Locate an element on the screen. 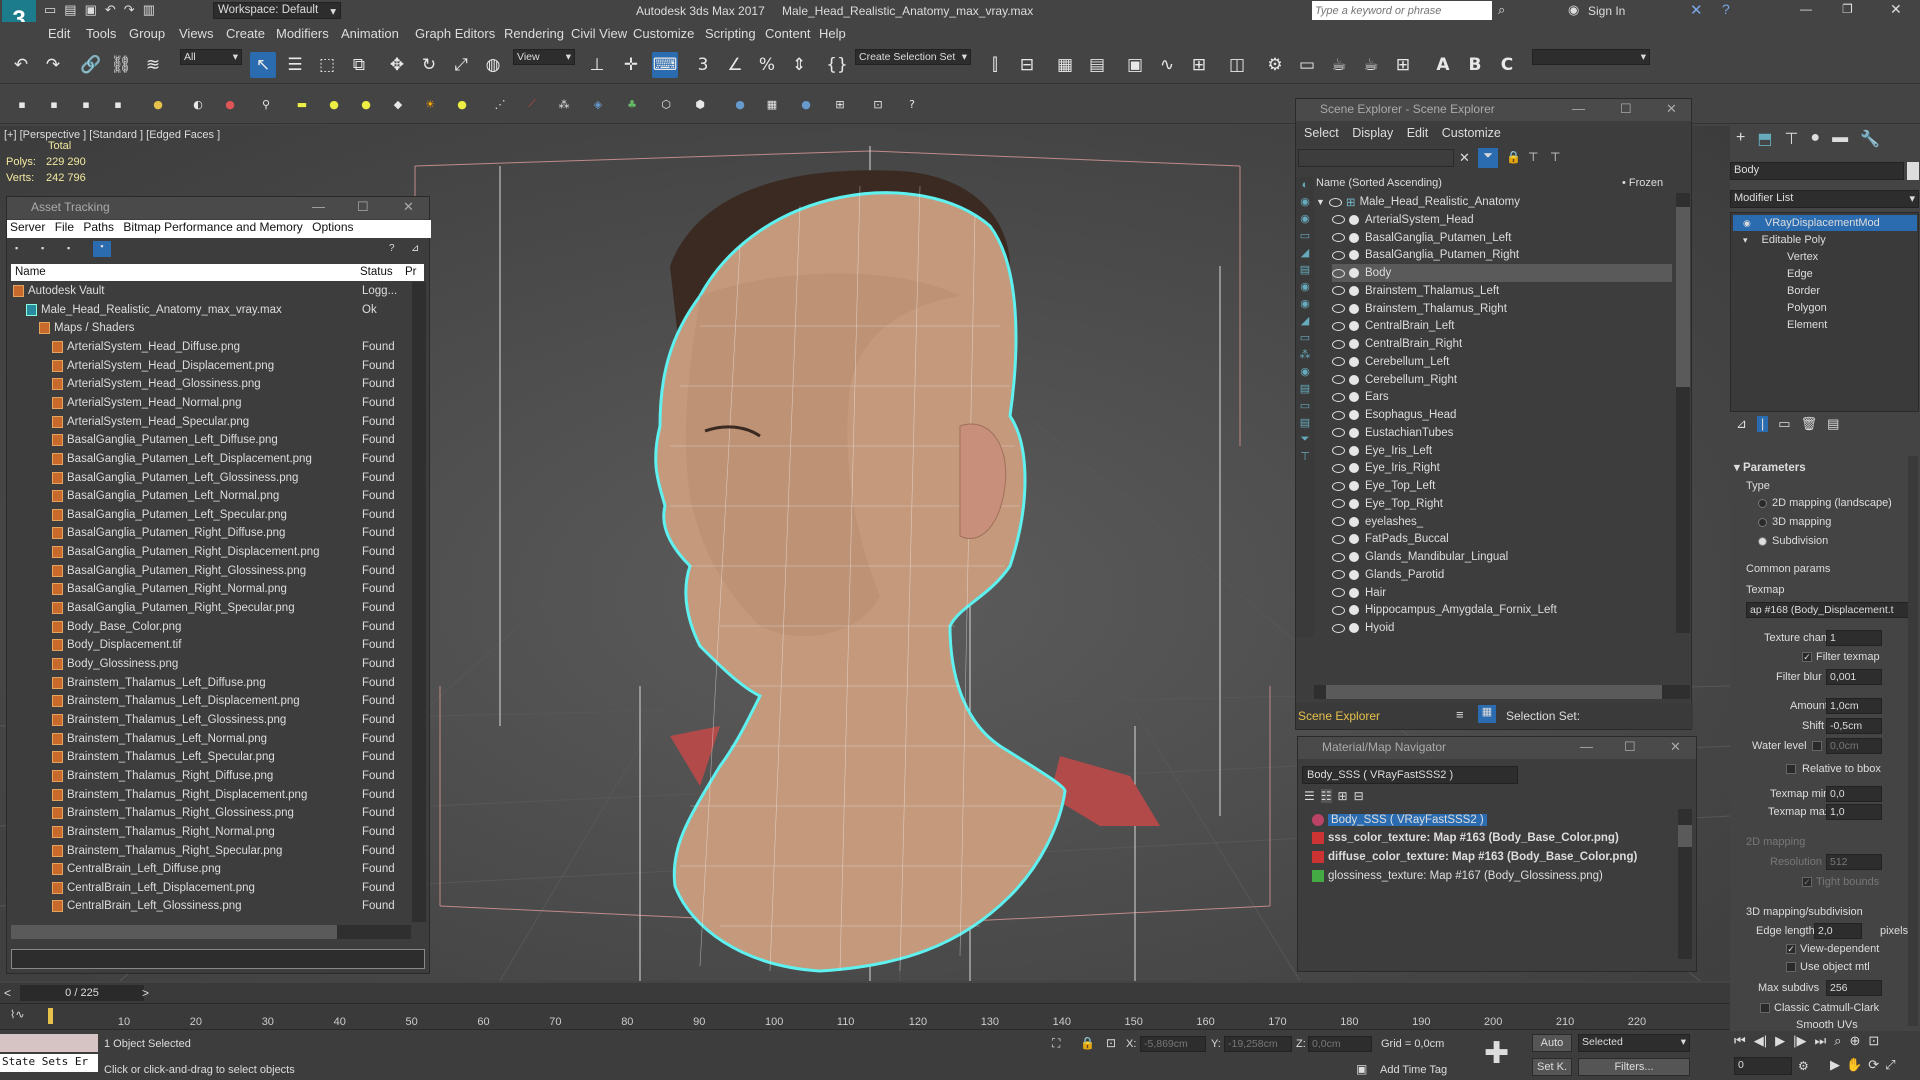 The image size is (1920, 1080). helper-icon: ● is located at coordinates (230, 104).